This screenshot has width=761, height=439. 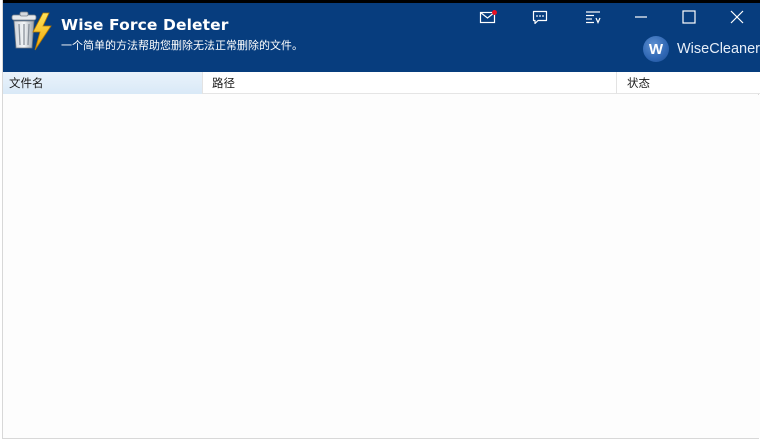 What do you see at coordinates (494, 12) in the screenshot?
I see `notification-dot` at bounding box center [494, 12].